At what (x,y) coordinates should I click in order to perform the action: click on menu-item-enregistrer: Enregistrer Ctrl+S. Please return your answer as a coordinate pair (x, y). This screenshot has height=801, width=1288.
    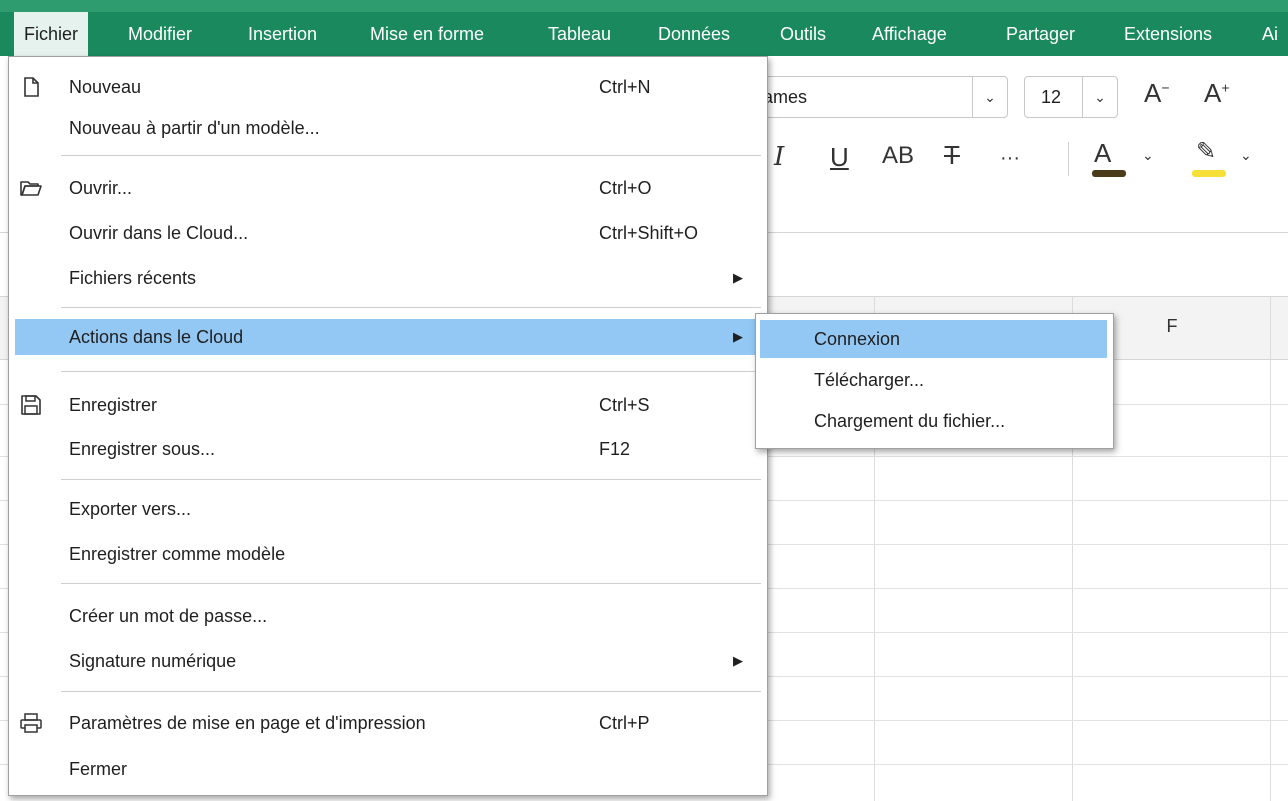
    Looking at the image, I should click on (388, 405).